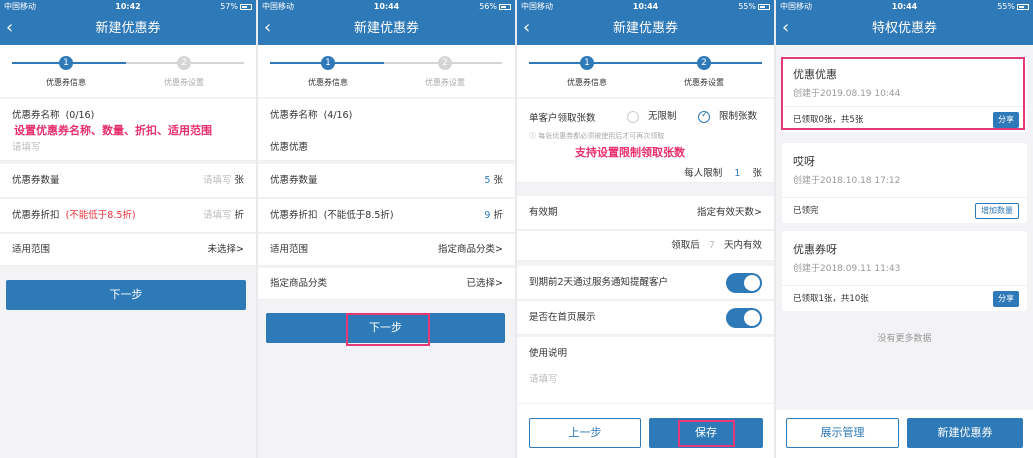 Image resolution: width=1033 pixels, height=458 pixels. Describe the element at coordinates (126, 295) in the screenshot. I see `next-button: 下一步` at that location.